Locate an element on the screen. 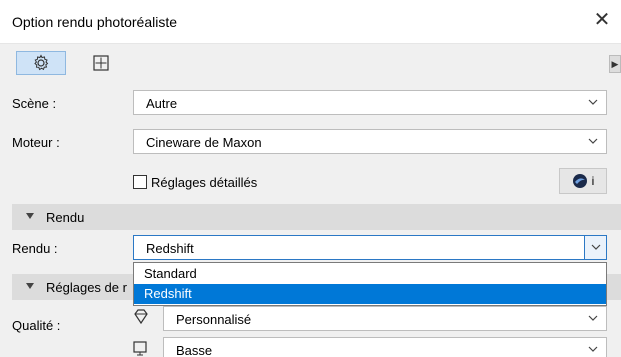  engine-info-button: i is located at coordinates (583, 181).